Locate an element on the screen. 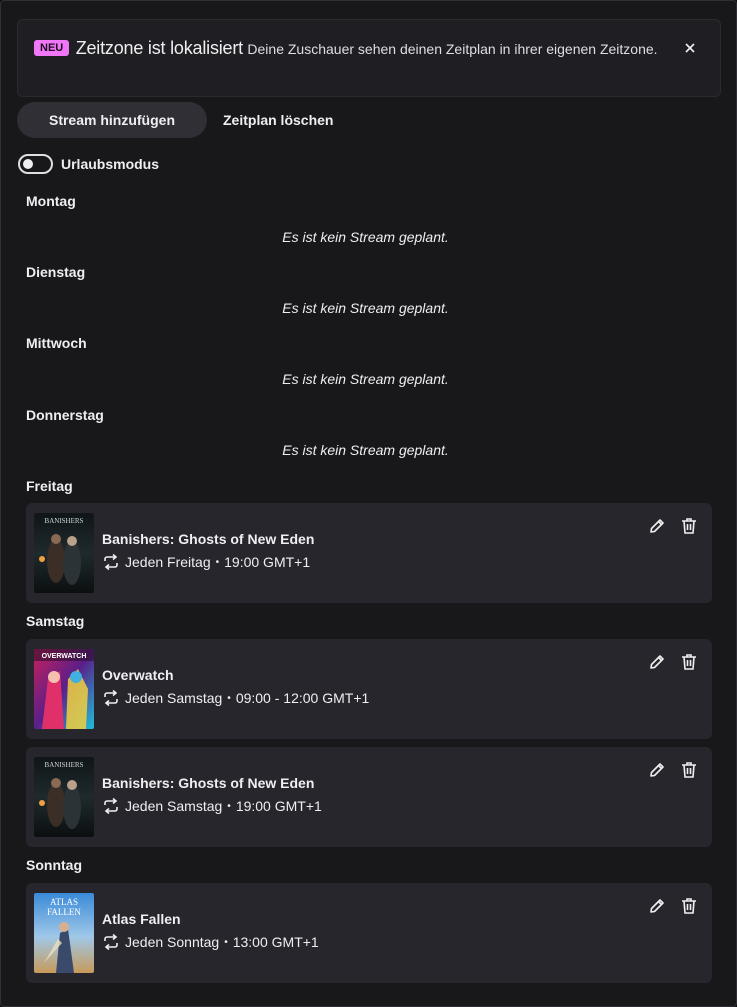 This screenshot has width=737, height=1007. day-label-friday: Freitag is located at coordinates (49, 486).